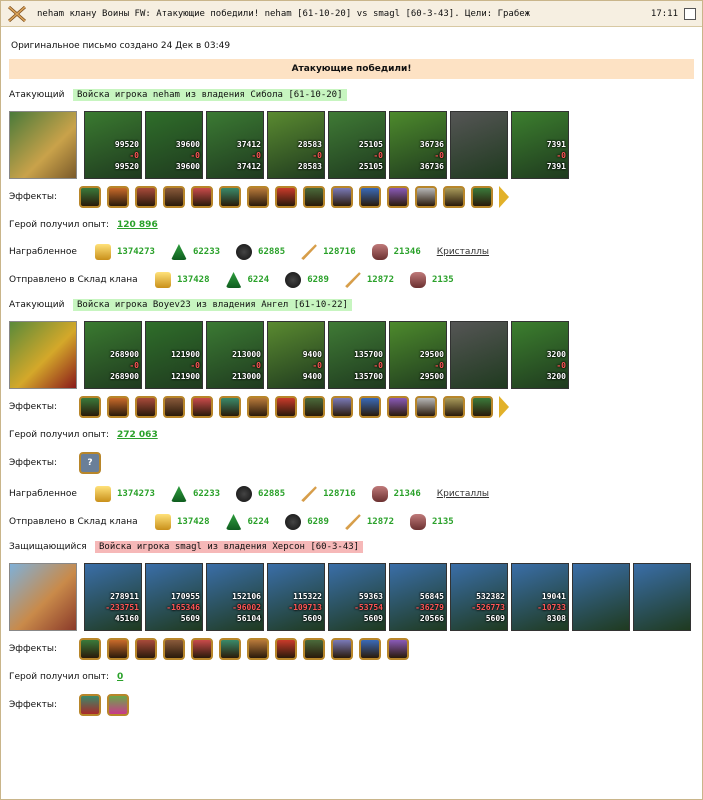 The width and height of the screenshot is (703, 800). Describe the element at coordinates (90, 463) in the screenshot. I see `unknown-effect-icon: ?` at that location.